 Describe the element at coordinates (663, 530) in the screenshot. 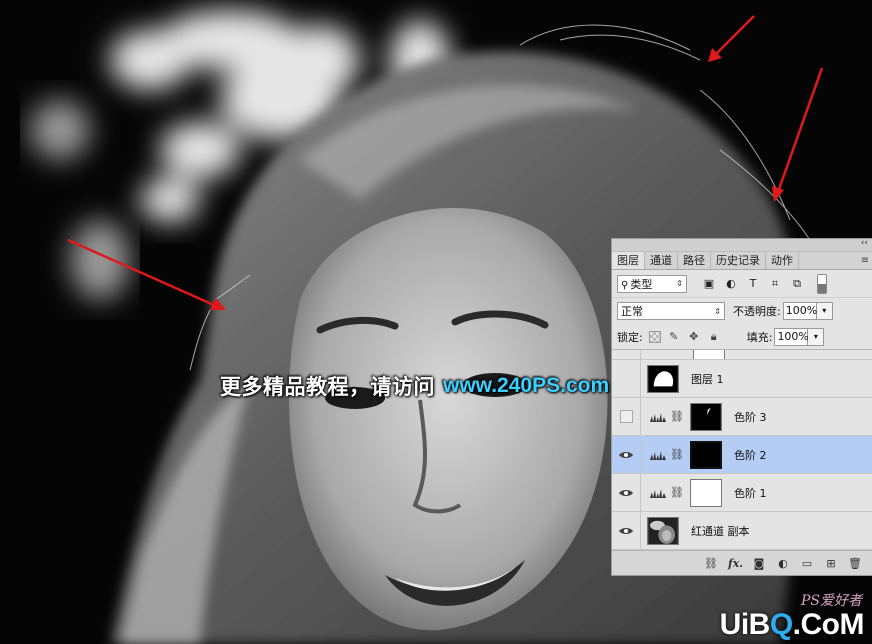

I see `layer-thumbnail-photo` at that location.